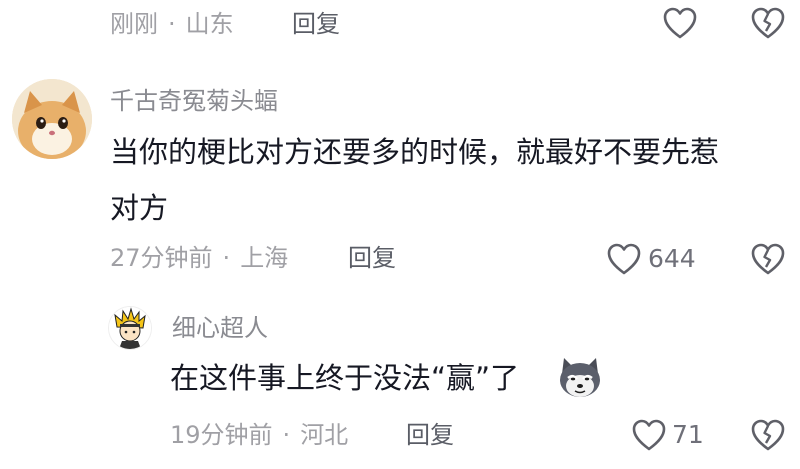 This screenshot has height=469, width=800. I want to click on avatar-cat, so click(52, 119).